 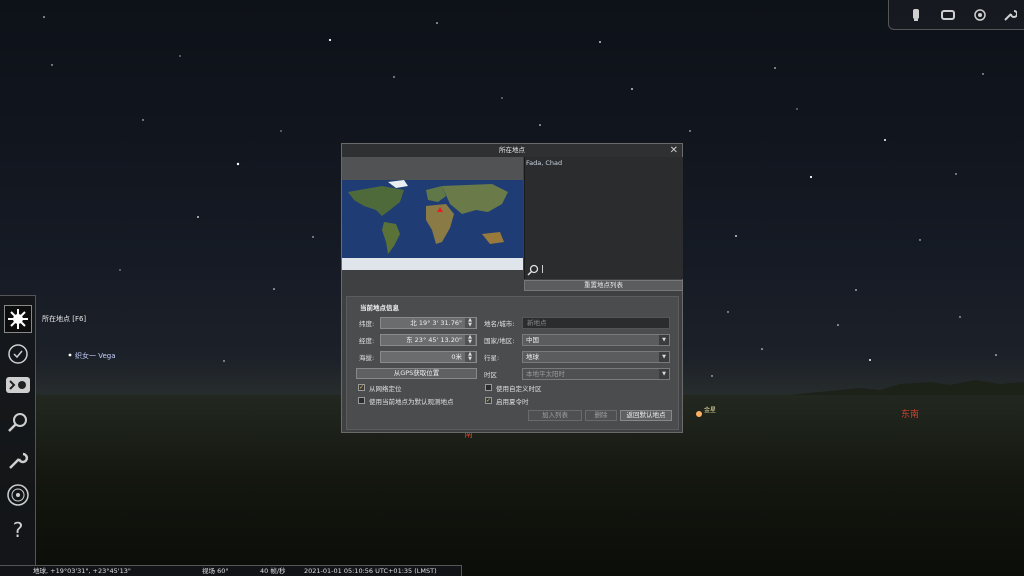 What do you see at coordinates (710, 410) in the screenshot?
I see `planet-label-venus: 金星` at bounding box center [710, 410].